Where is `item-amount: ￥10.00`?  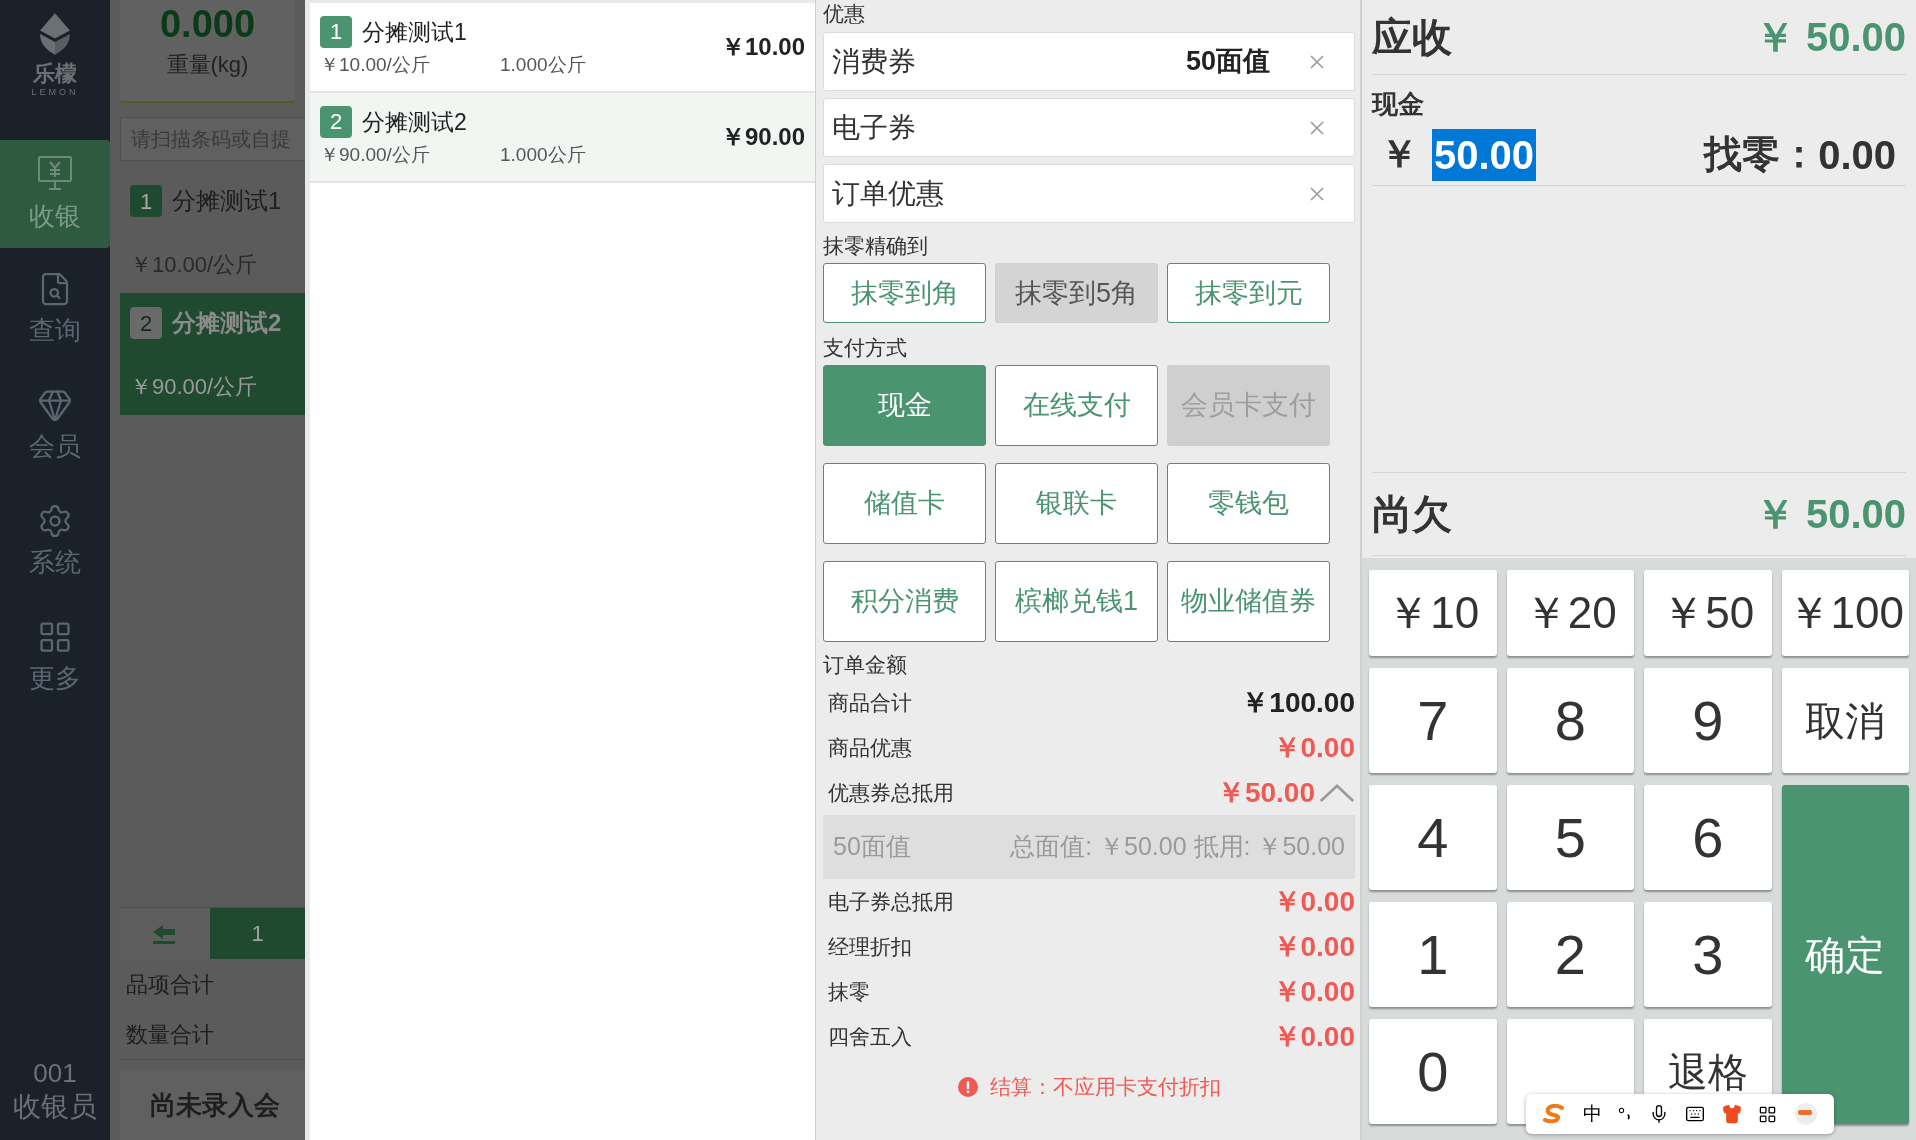 item-amount: ￥10.00 is located at coordinates (762, 47).